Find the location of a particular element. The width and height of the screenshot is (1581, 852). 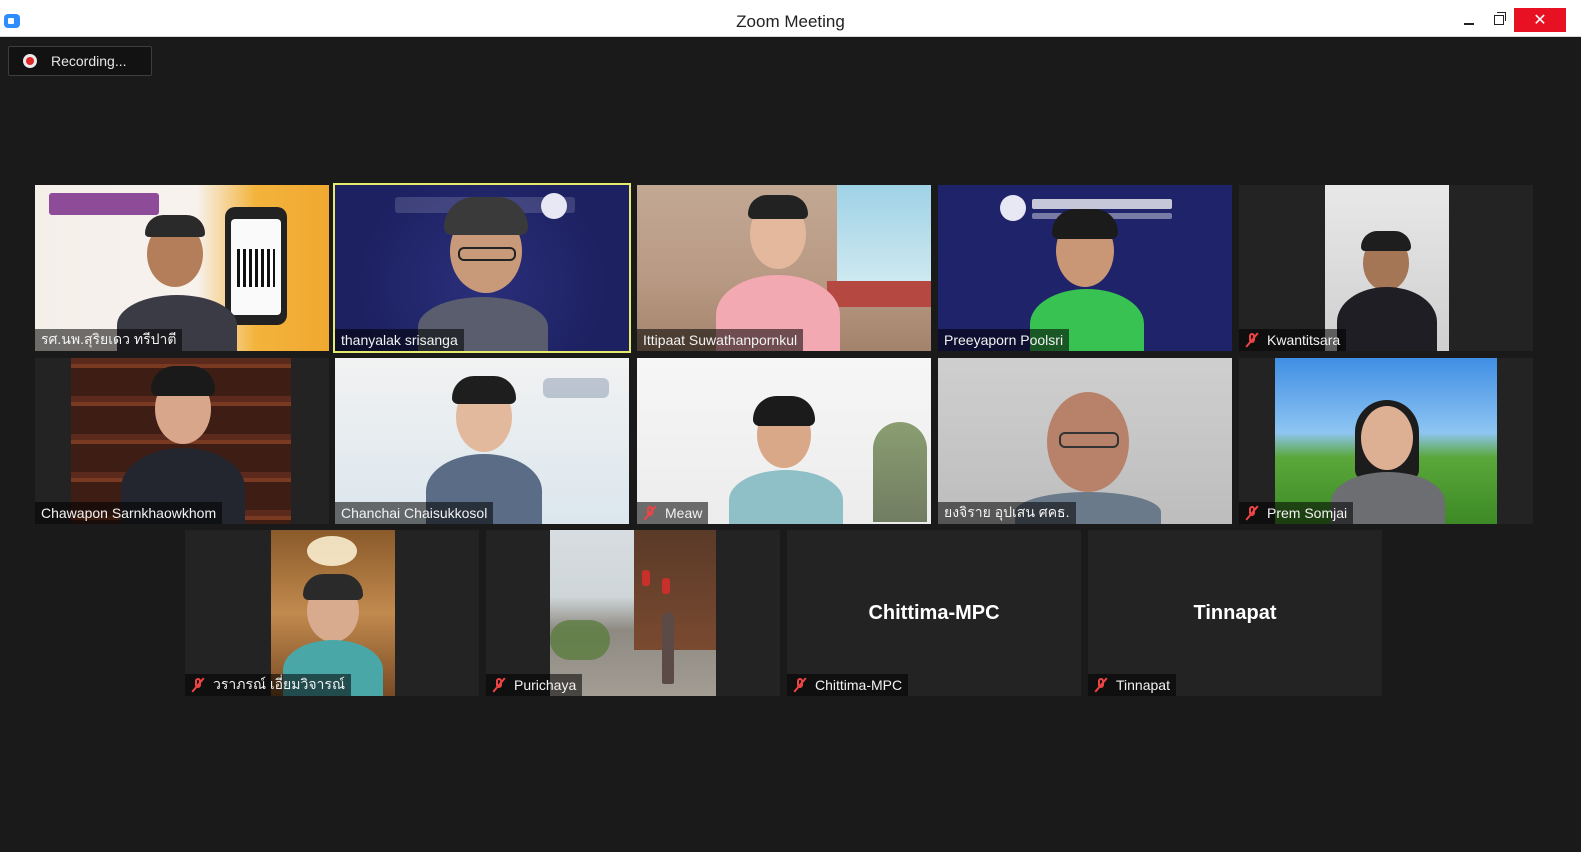

participant-tile: Chanchai Chaisukkosol is located at coordinates (482, 441).